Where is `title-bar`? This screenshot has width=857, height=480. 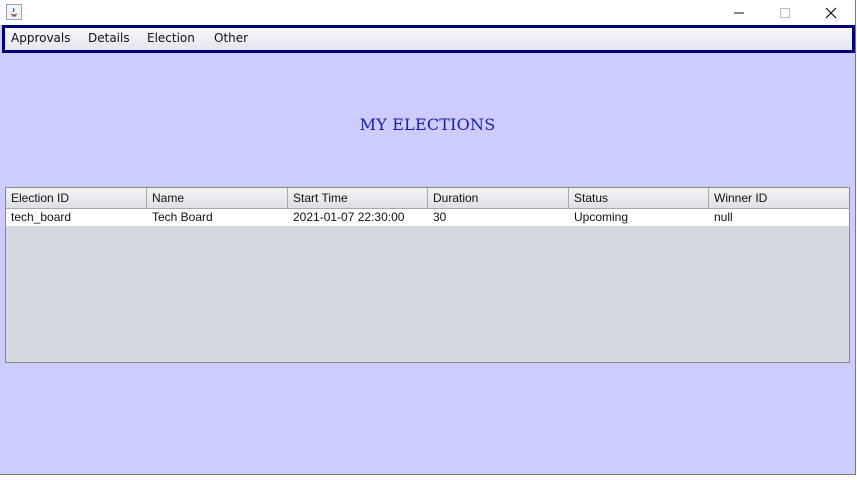
title-bar is located at coordinates (427, 12).